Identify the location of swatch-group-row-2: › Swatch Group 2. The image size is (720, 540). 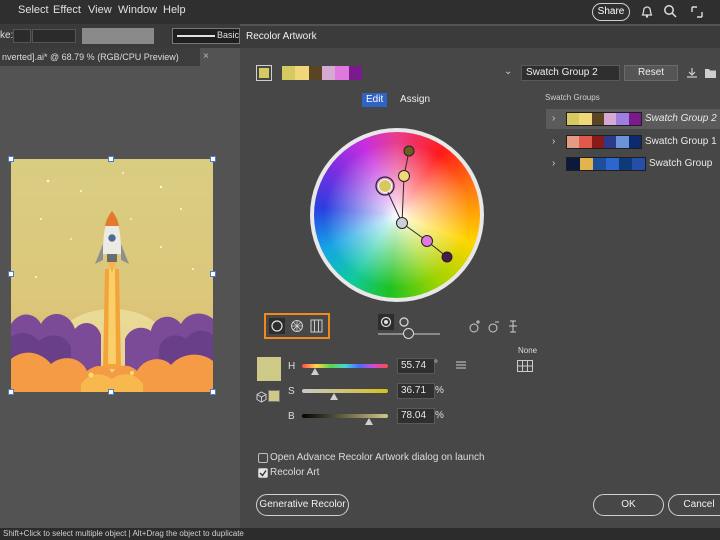
(633, 119).